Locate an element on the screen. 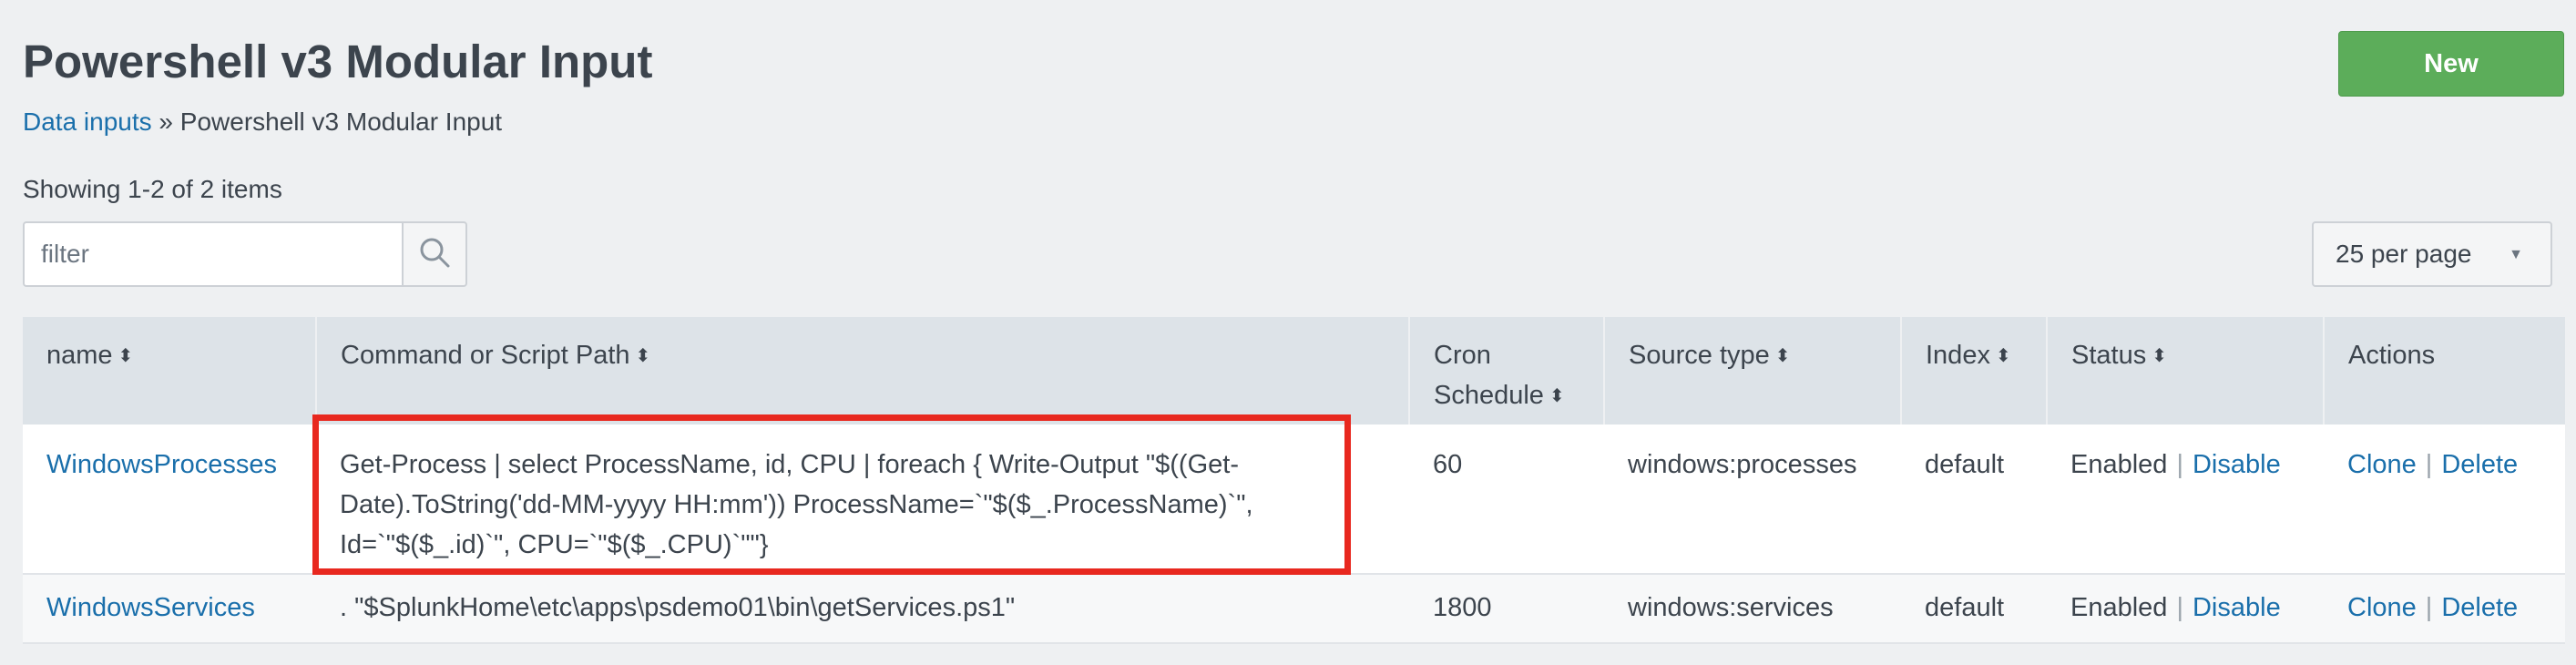 This screenshot has width=2576, height=665. column-header-status: Status ⬍ is located at coordinates (2186, 371).